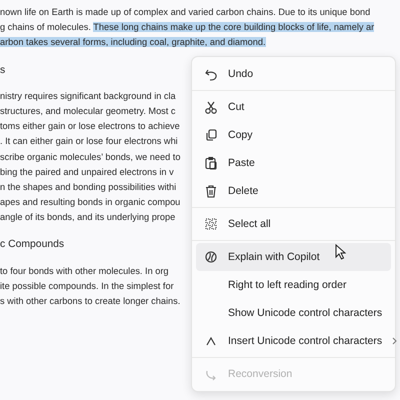  Describe the element at coordinates (3, 70) in the screenshot. I see `section-heading: s` at that location.